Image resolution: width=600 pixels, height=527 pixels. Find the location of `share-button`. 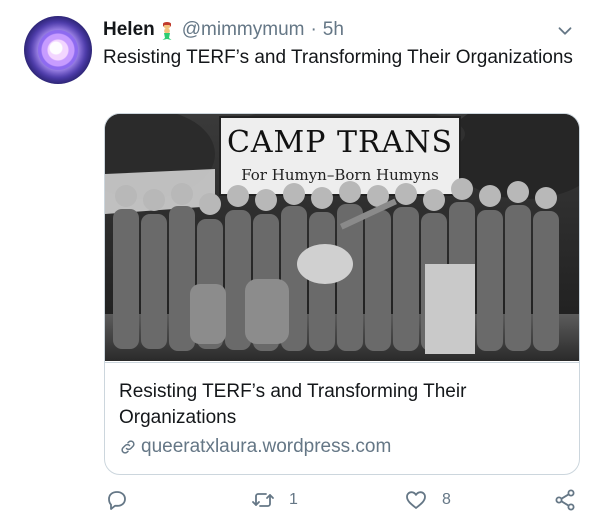

share-button is located at coordinates (565, 500).